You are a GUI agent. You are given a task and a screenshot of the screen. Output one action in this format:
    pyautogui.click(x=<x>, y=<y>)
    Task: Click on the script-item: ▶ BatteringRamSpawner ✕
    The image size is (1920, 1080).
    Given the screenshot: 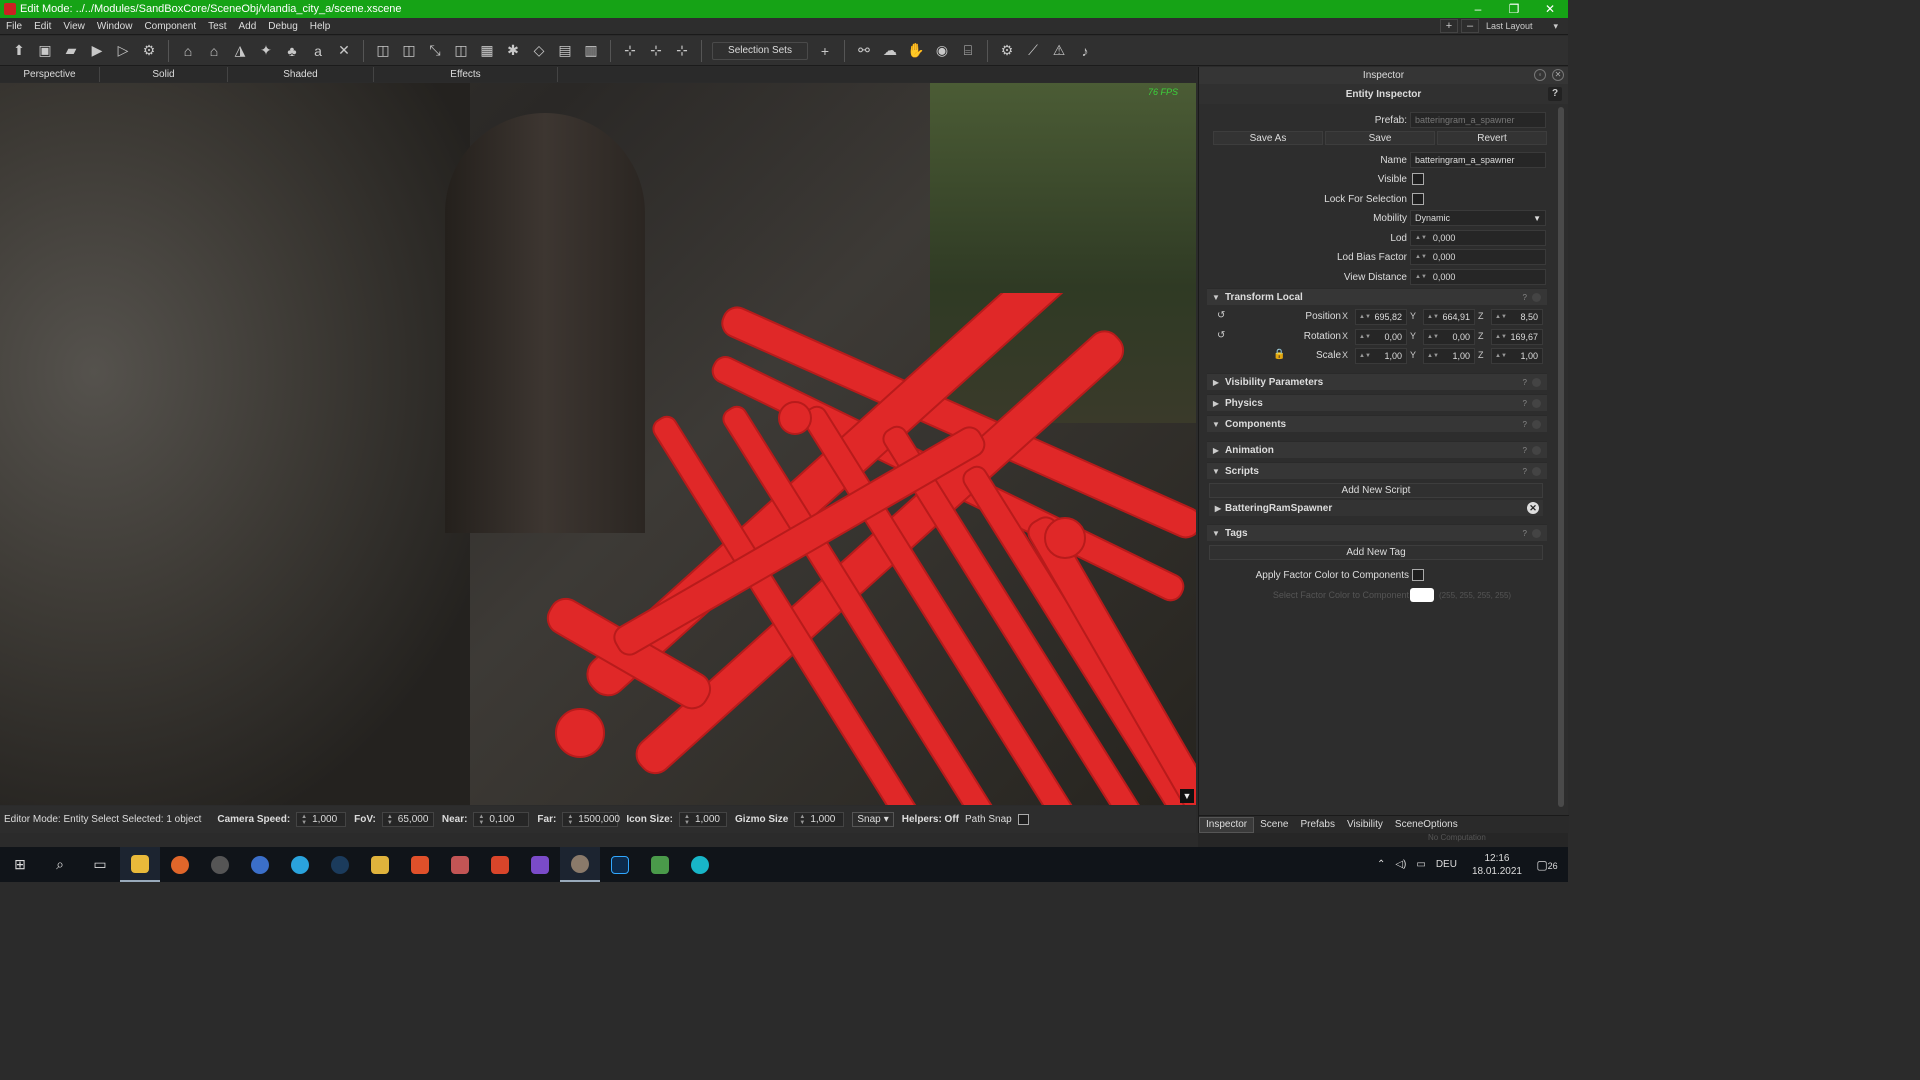 What is the action you would take?
    pyautogui.click(x=1376, y=508)
    